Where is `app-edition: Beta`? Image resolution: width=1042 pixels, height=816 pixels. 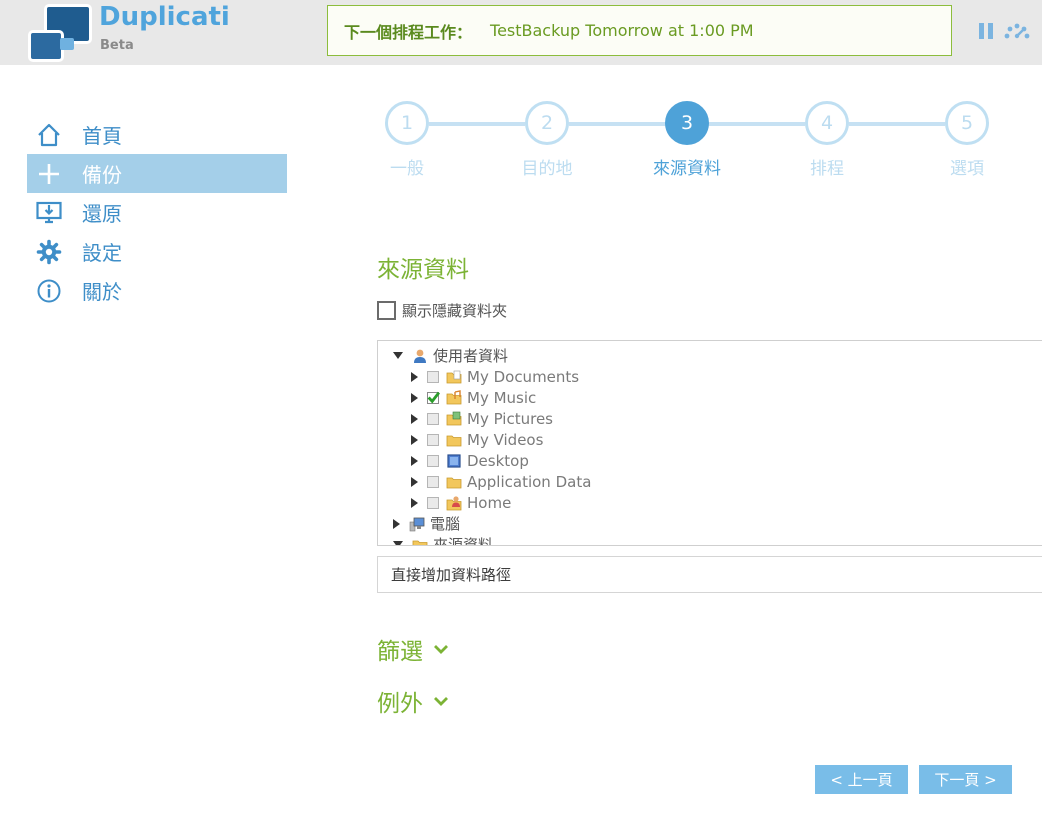 app-edition: Beta is located at coordinates (117, 45).